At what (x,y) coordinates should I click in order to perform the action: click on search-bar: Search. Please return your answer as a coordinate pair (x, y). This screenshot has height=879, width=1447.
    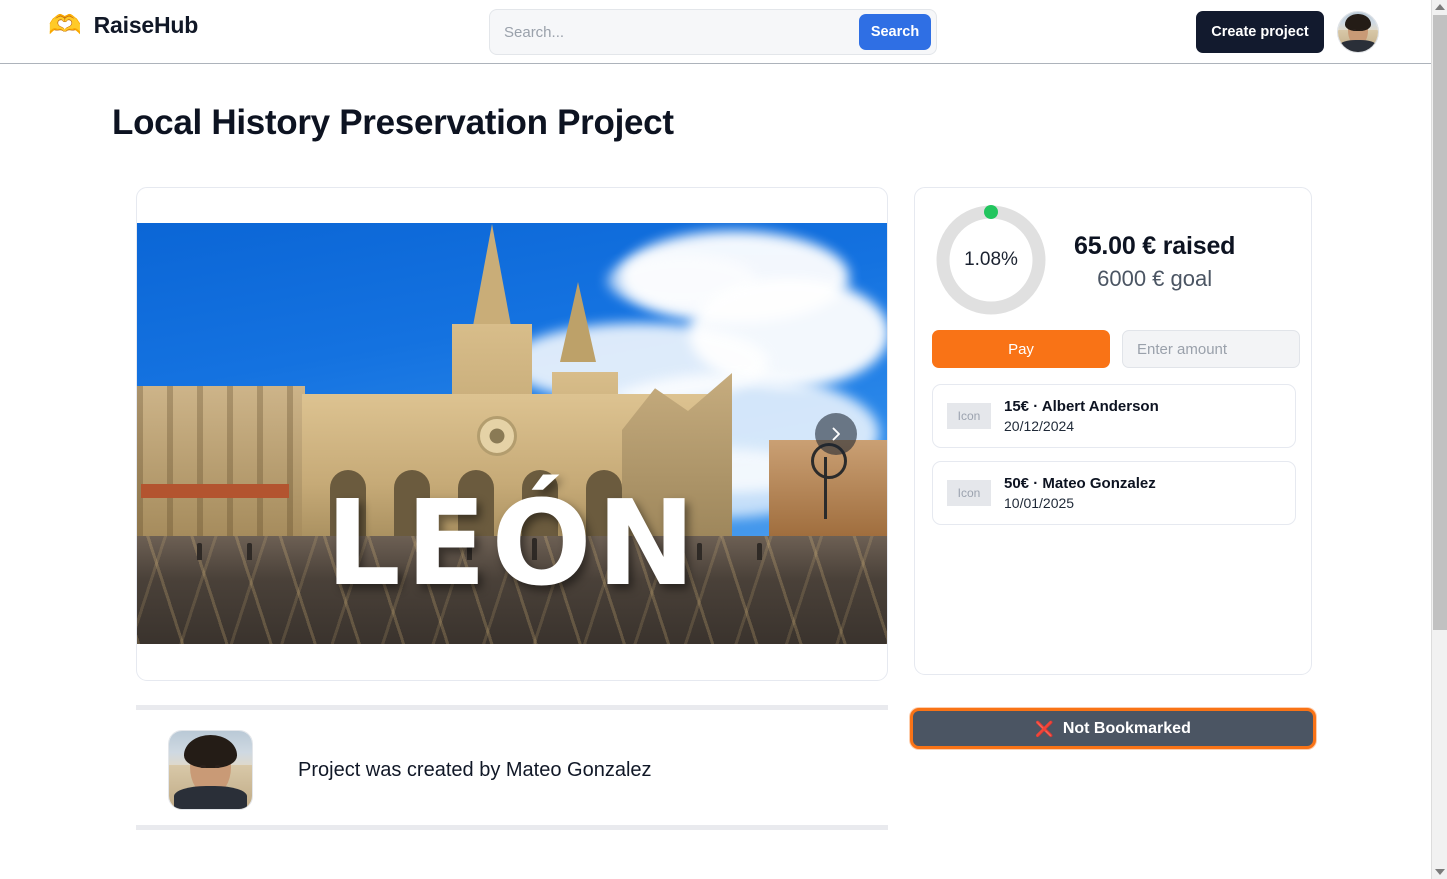
    Looking at the image, I should click on (713, 32).